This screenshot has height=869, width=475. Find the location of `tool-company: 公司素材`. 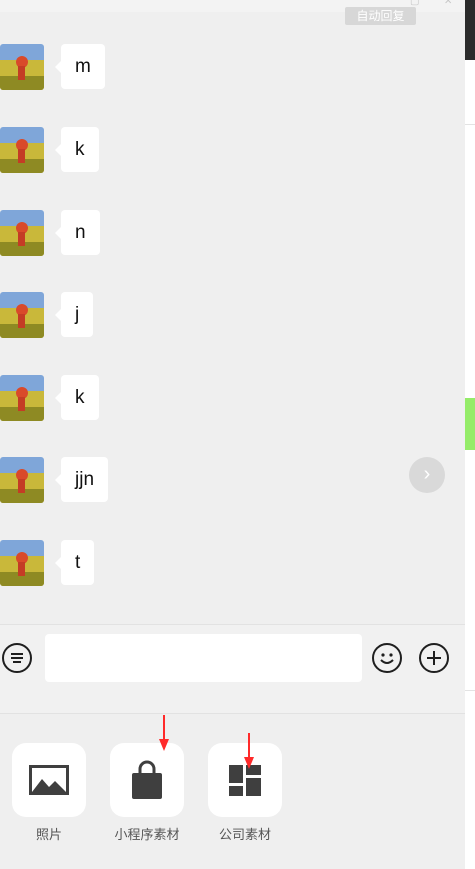

tool-company: 公司素材 is located at coordinates (245, 788).